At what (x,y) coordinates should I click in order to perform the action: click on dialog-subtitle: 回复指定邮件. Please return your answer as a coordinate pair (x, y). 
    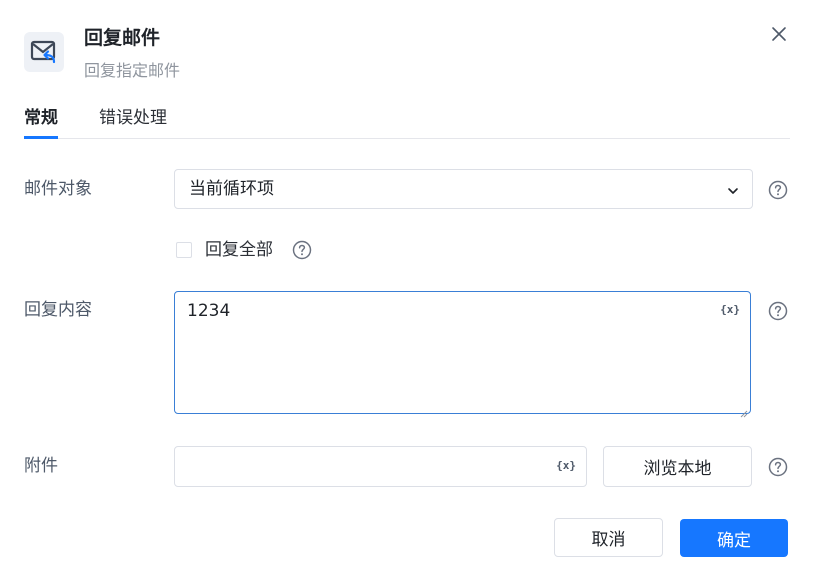
    Looking at the image, I should click on (132, 70).